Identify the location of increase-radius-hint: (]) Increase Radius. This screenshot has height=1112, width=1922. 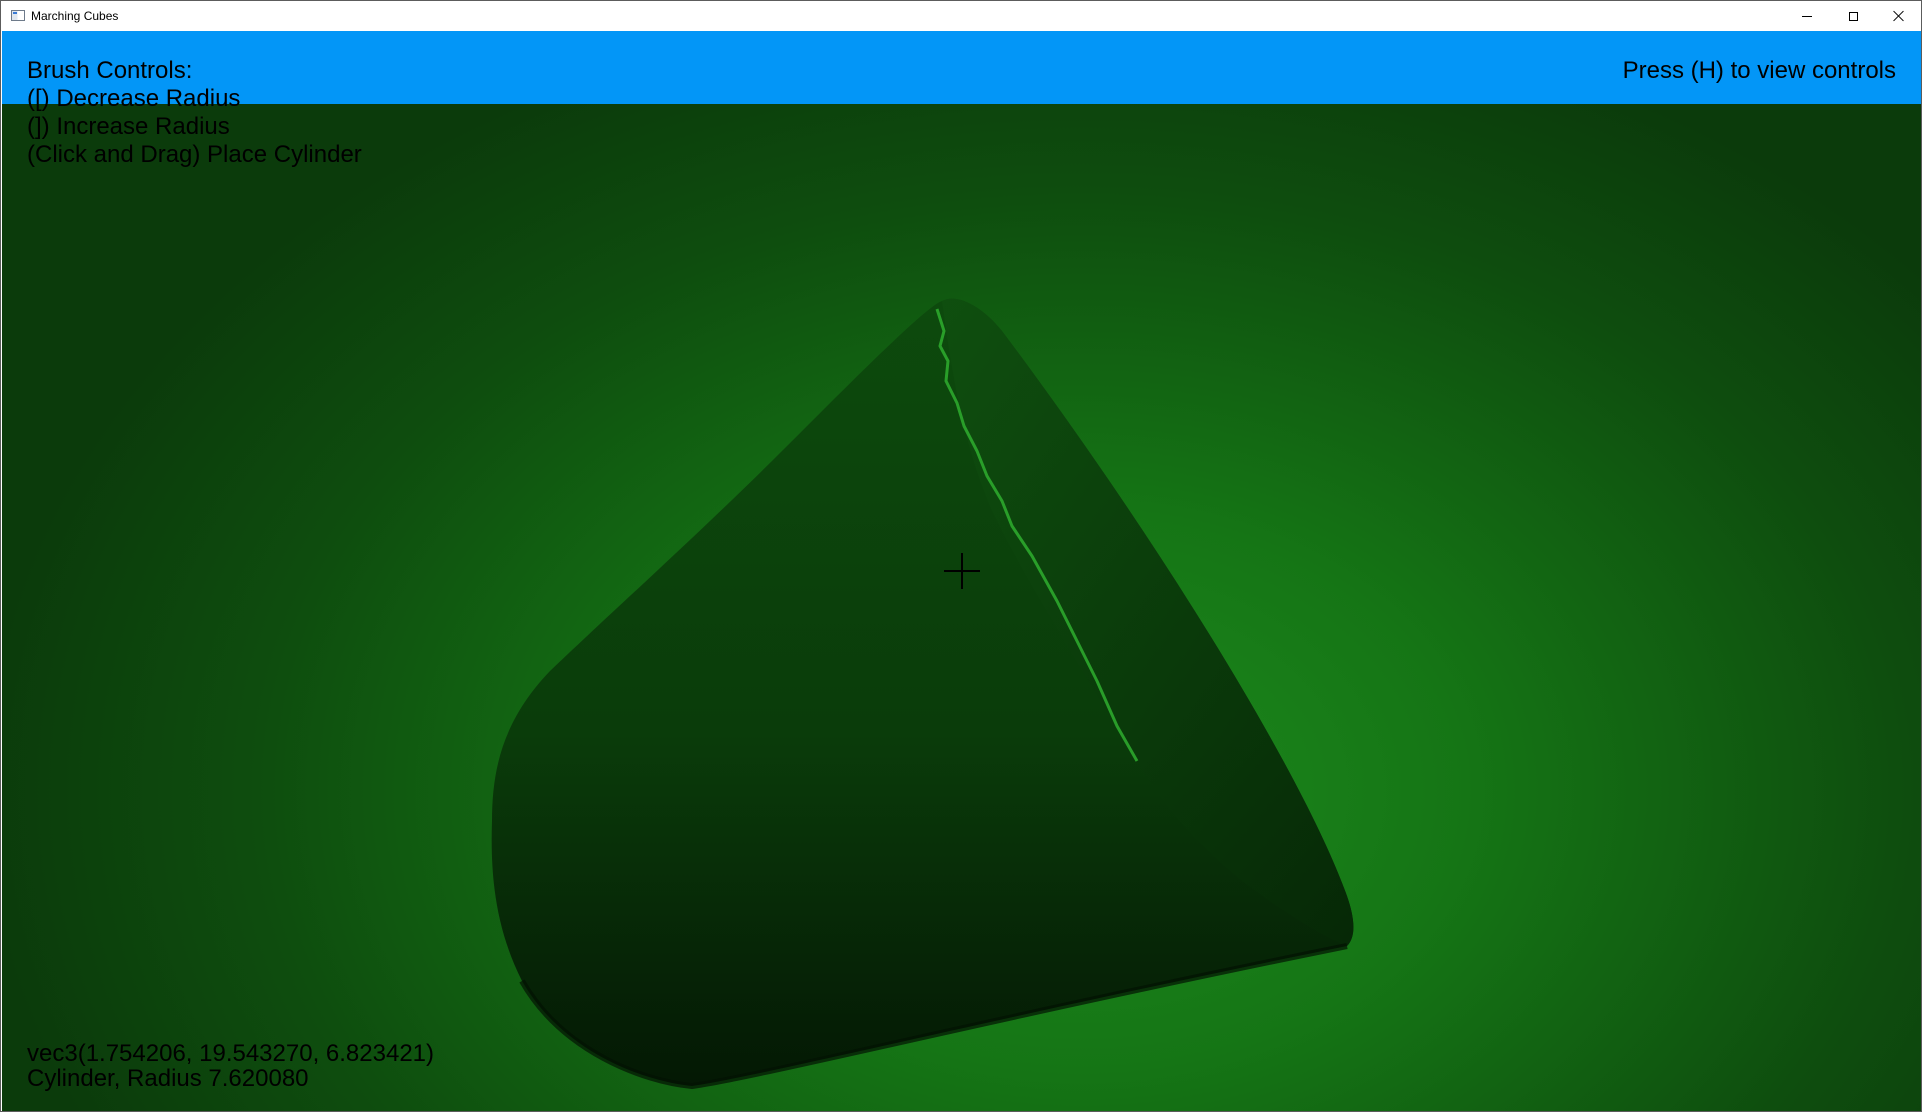
(128, 126).